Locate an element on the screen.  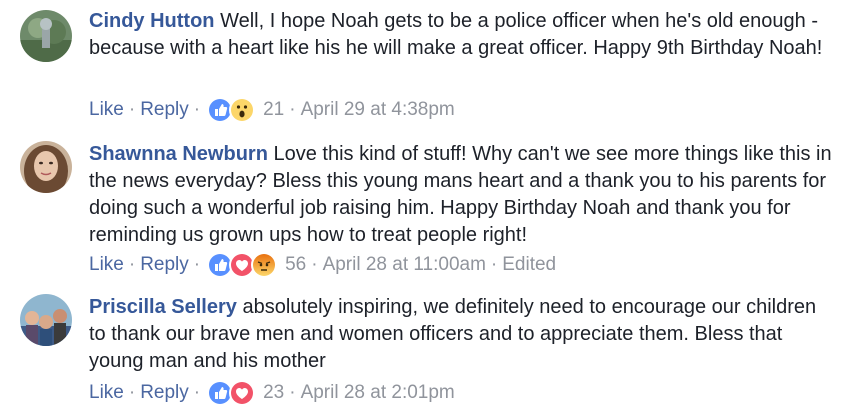
comment-actions: Like · Reply · 23 · April 28 at 2:01pm is located at coordinates (272, 393).